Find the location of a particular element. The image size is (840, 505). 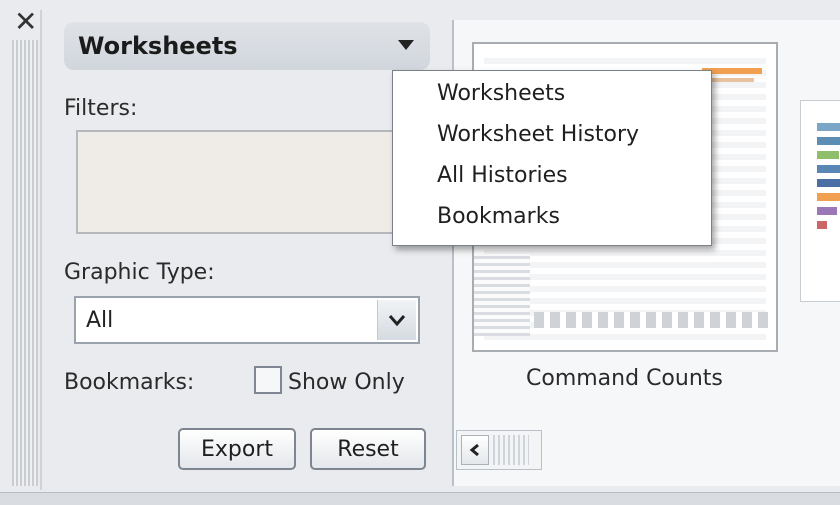

thumbnail-axis is located at coordinates (652, 320).